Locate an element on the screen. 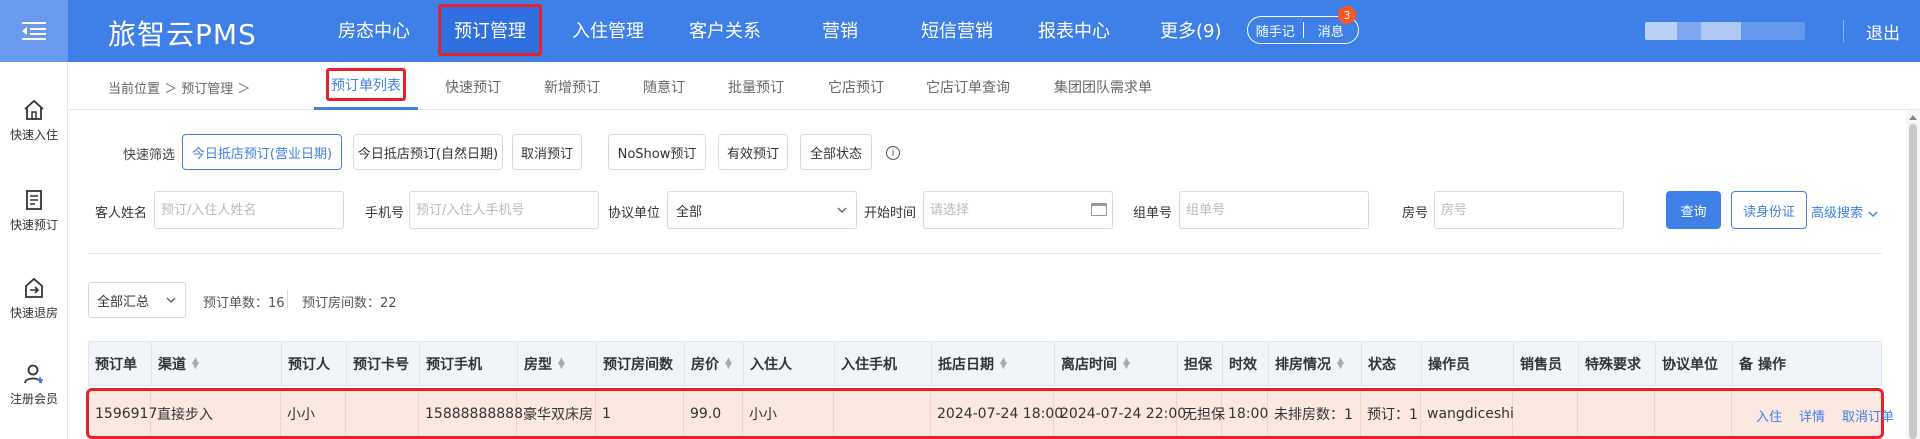 The image size is (1920, 439). column-title: 状态 is located at coordinates (1382, 364).